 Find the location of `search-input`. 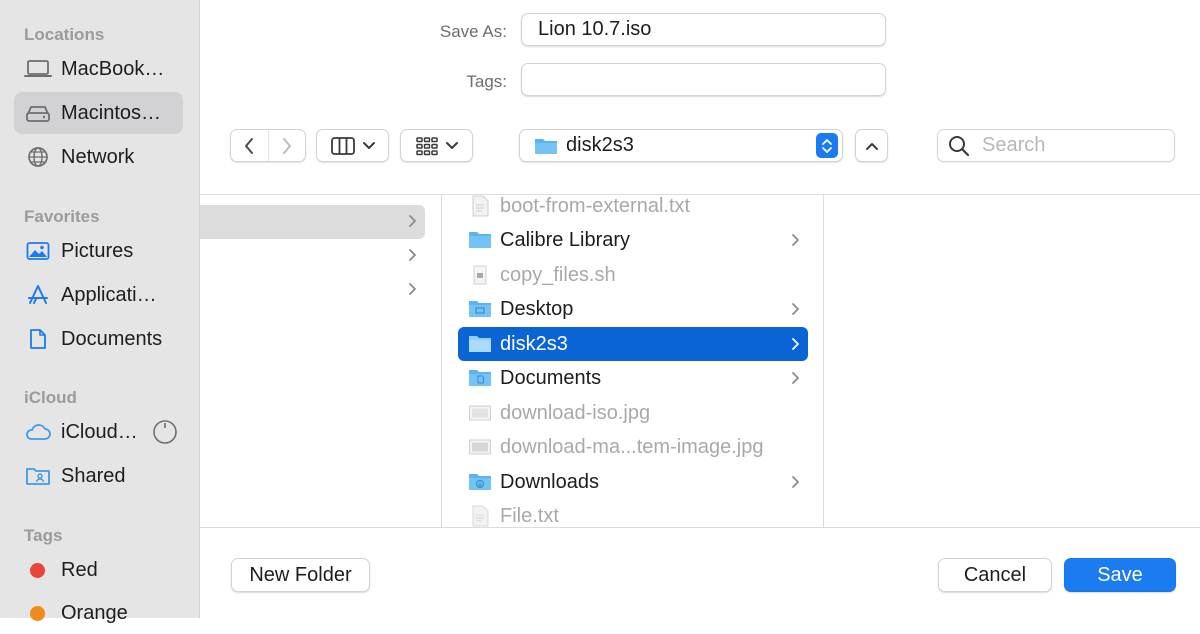

search-input is located at coordinates (1070, 145).